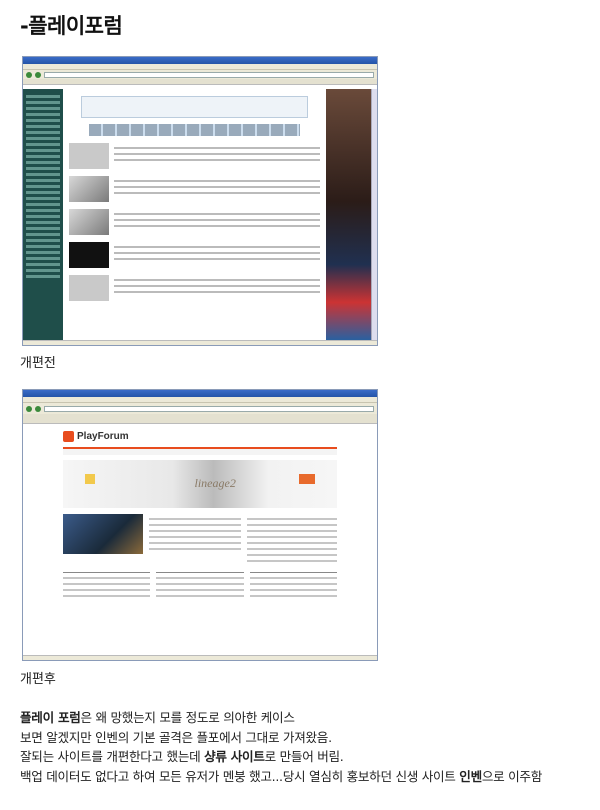 This screenshot has height=810, width=600. What do you see at coordinates (43, 214) in the screenshot?
I see `before-sidebar` at bounding box center [43, 214].